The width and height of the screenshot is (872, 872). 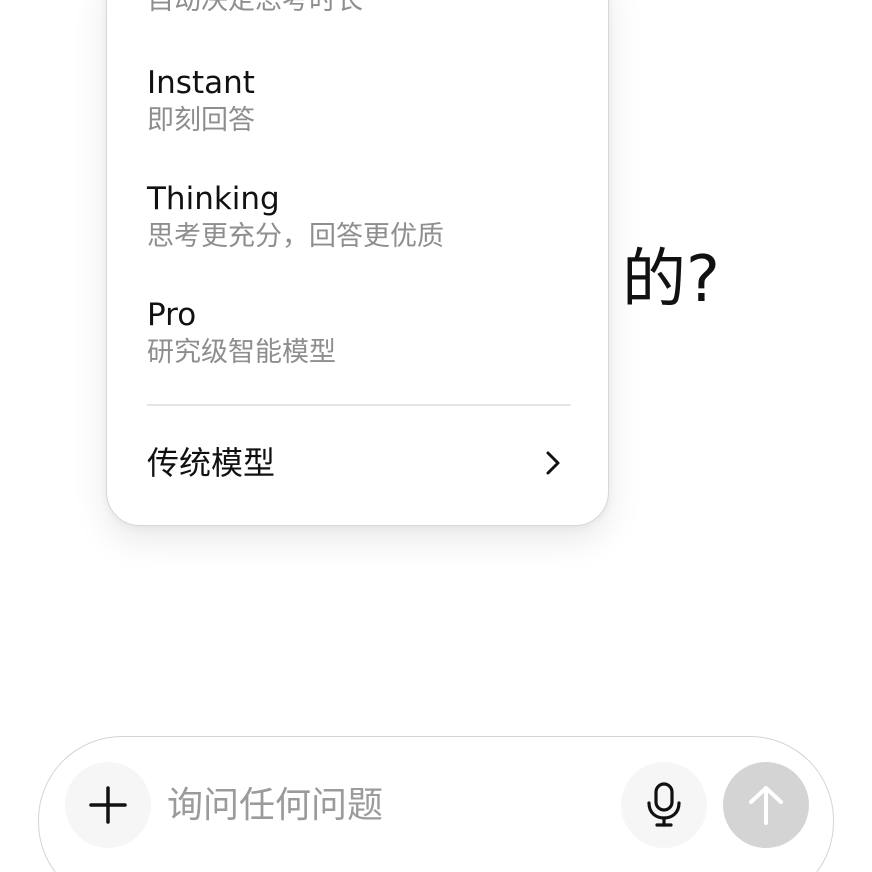 What do you see at coordinates (553, 463) in the screenshot?
I see `chevron-right-icon` at bounding box center [553, 463].